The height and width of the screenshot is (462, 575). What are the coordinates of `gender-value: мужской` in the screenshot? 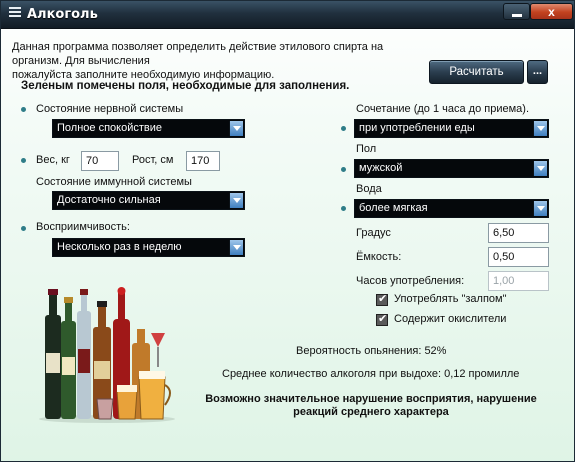 It's located at (381, 168).